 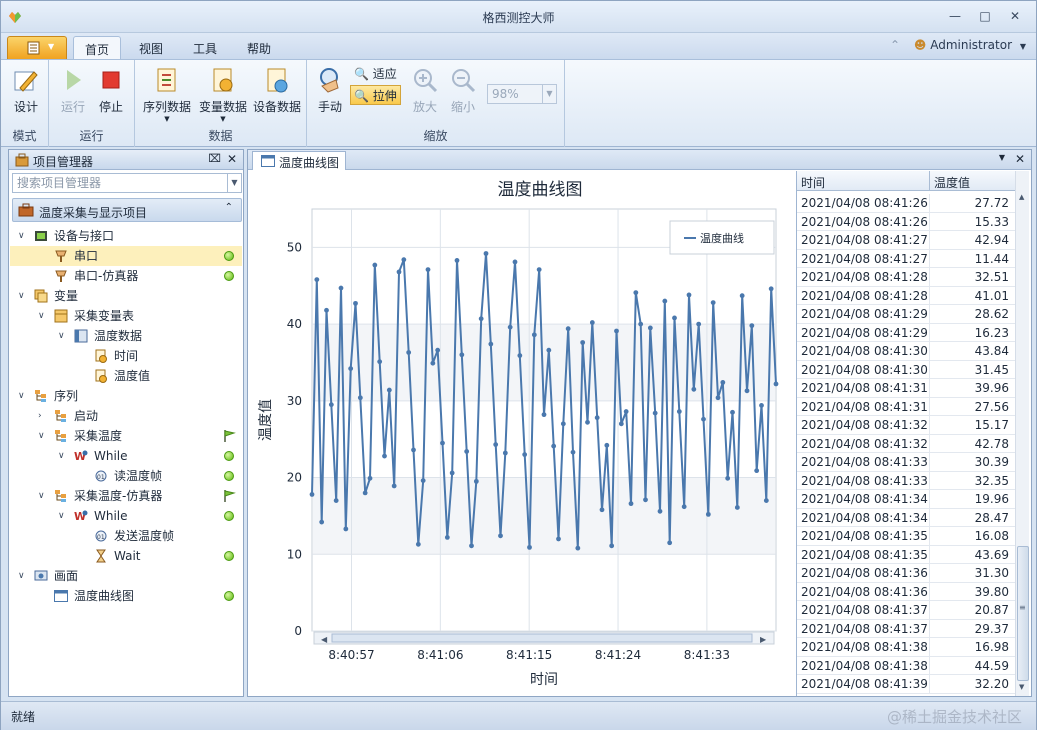 What do you see at coordinates (126, 496) in the screenshot?
I see `tree-item: ∨ 采集温度-仿真器` at bounding box center [126, 496].